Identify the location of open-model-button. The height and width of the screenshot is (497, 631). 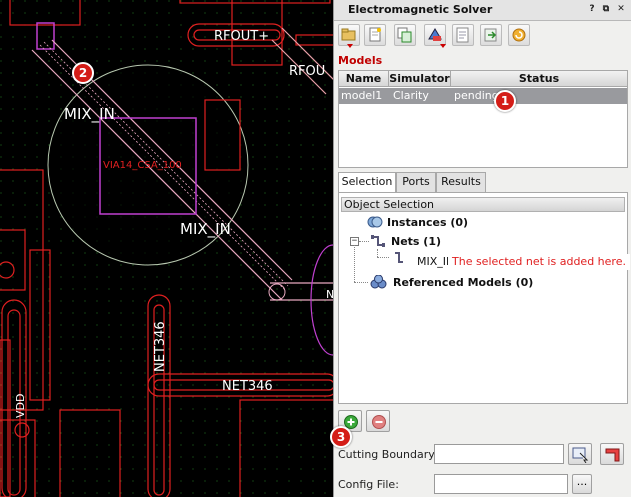
(349, 36).